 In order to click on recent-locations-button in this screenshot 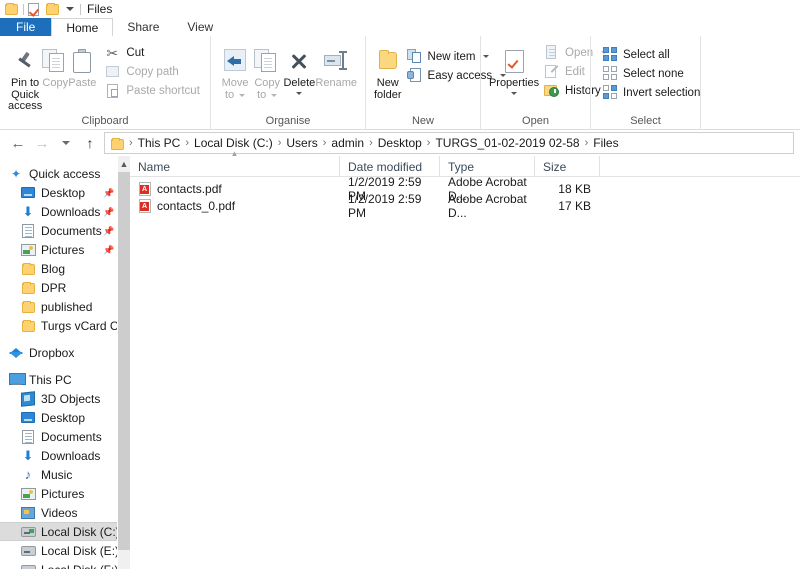, I will do `click(66, 143)`.